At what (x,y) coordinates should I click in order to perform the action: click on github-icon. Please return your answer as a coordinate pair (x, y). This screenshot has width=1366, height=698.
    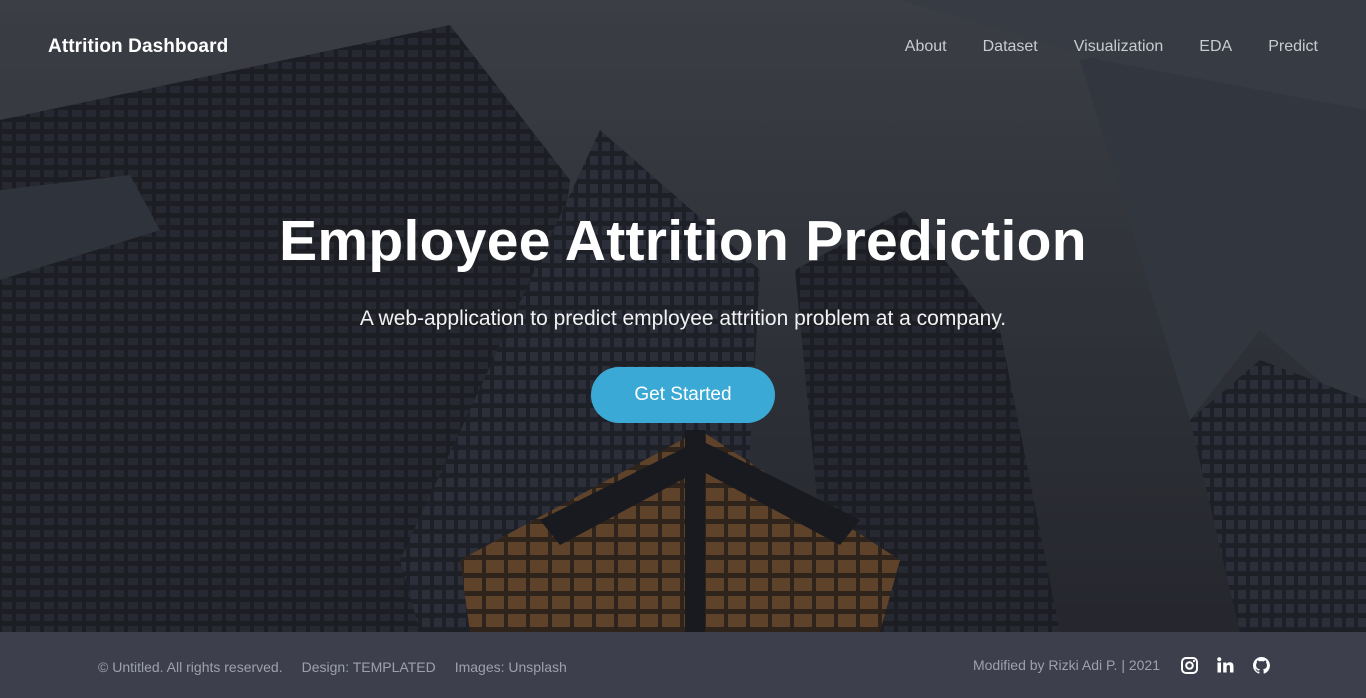
    Looking at the image, I should click on (1261, 665).